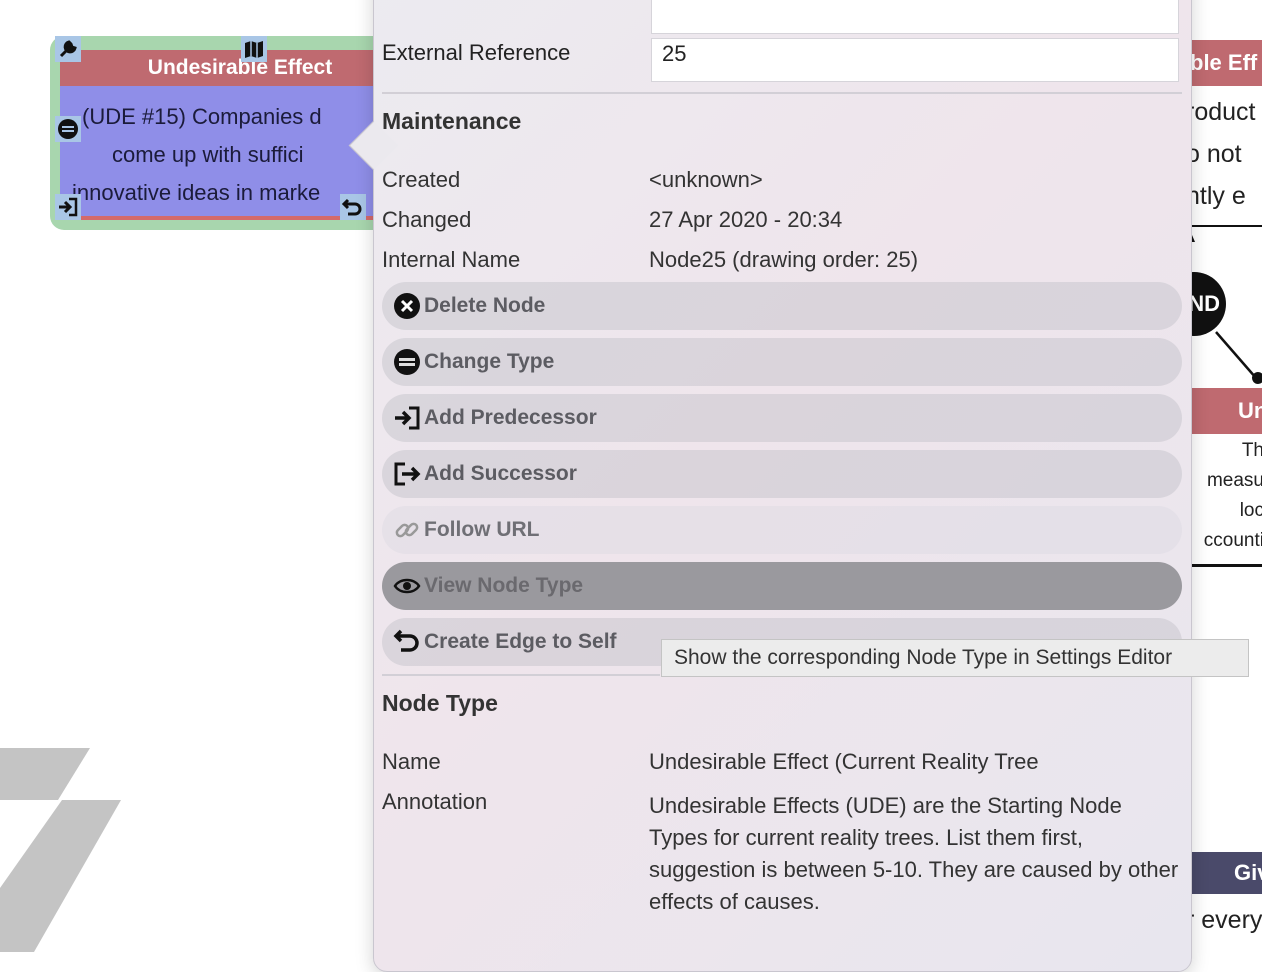 The height and width of the screenshot is (972, 1262). I want to click on map-icon, so click(254, 49).